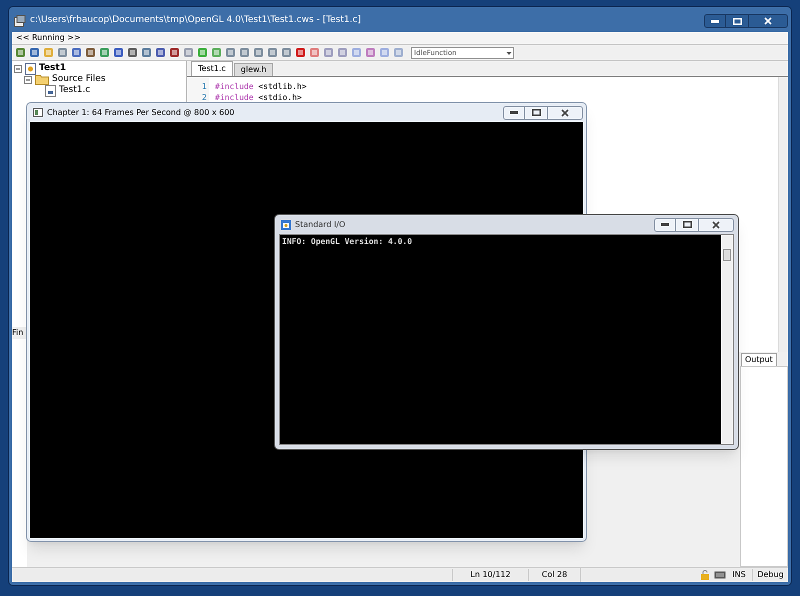  Describe the element at coordinates (490, 575) in the screenshot. I see `status-text: Ln 10/112` at that location.